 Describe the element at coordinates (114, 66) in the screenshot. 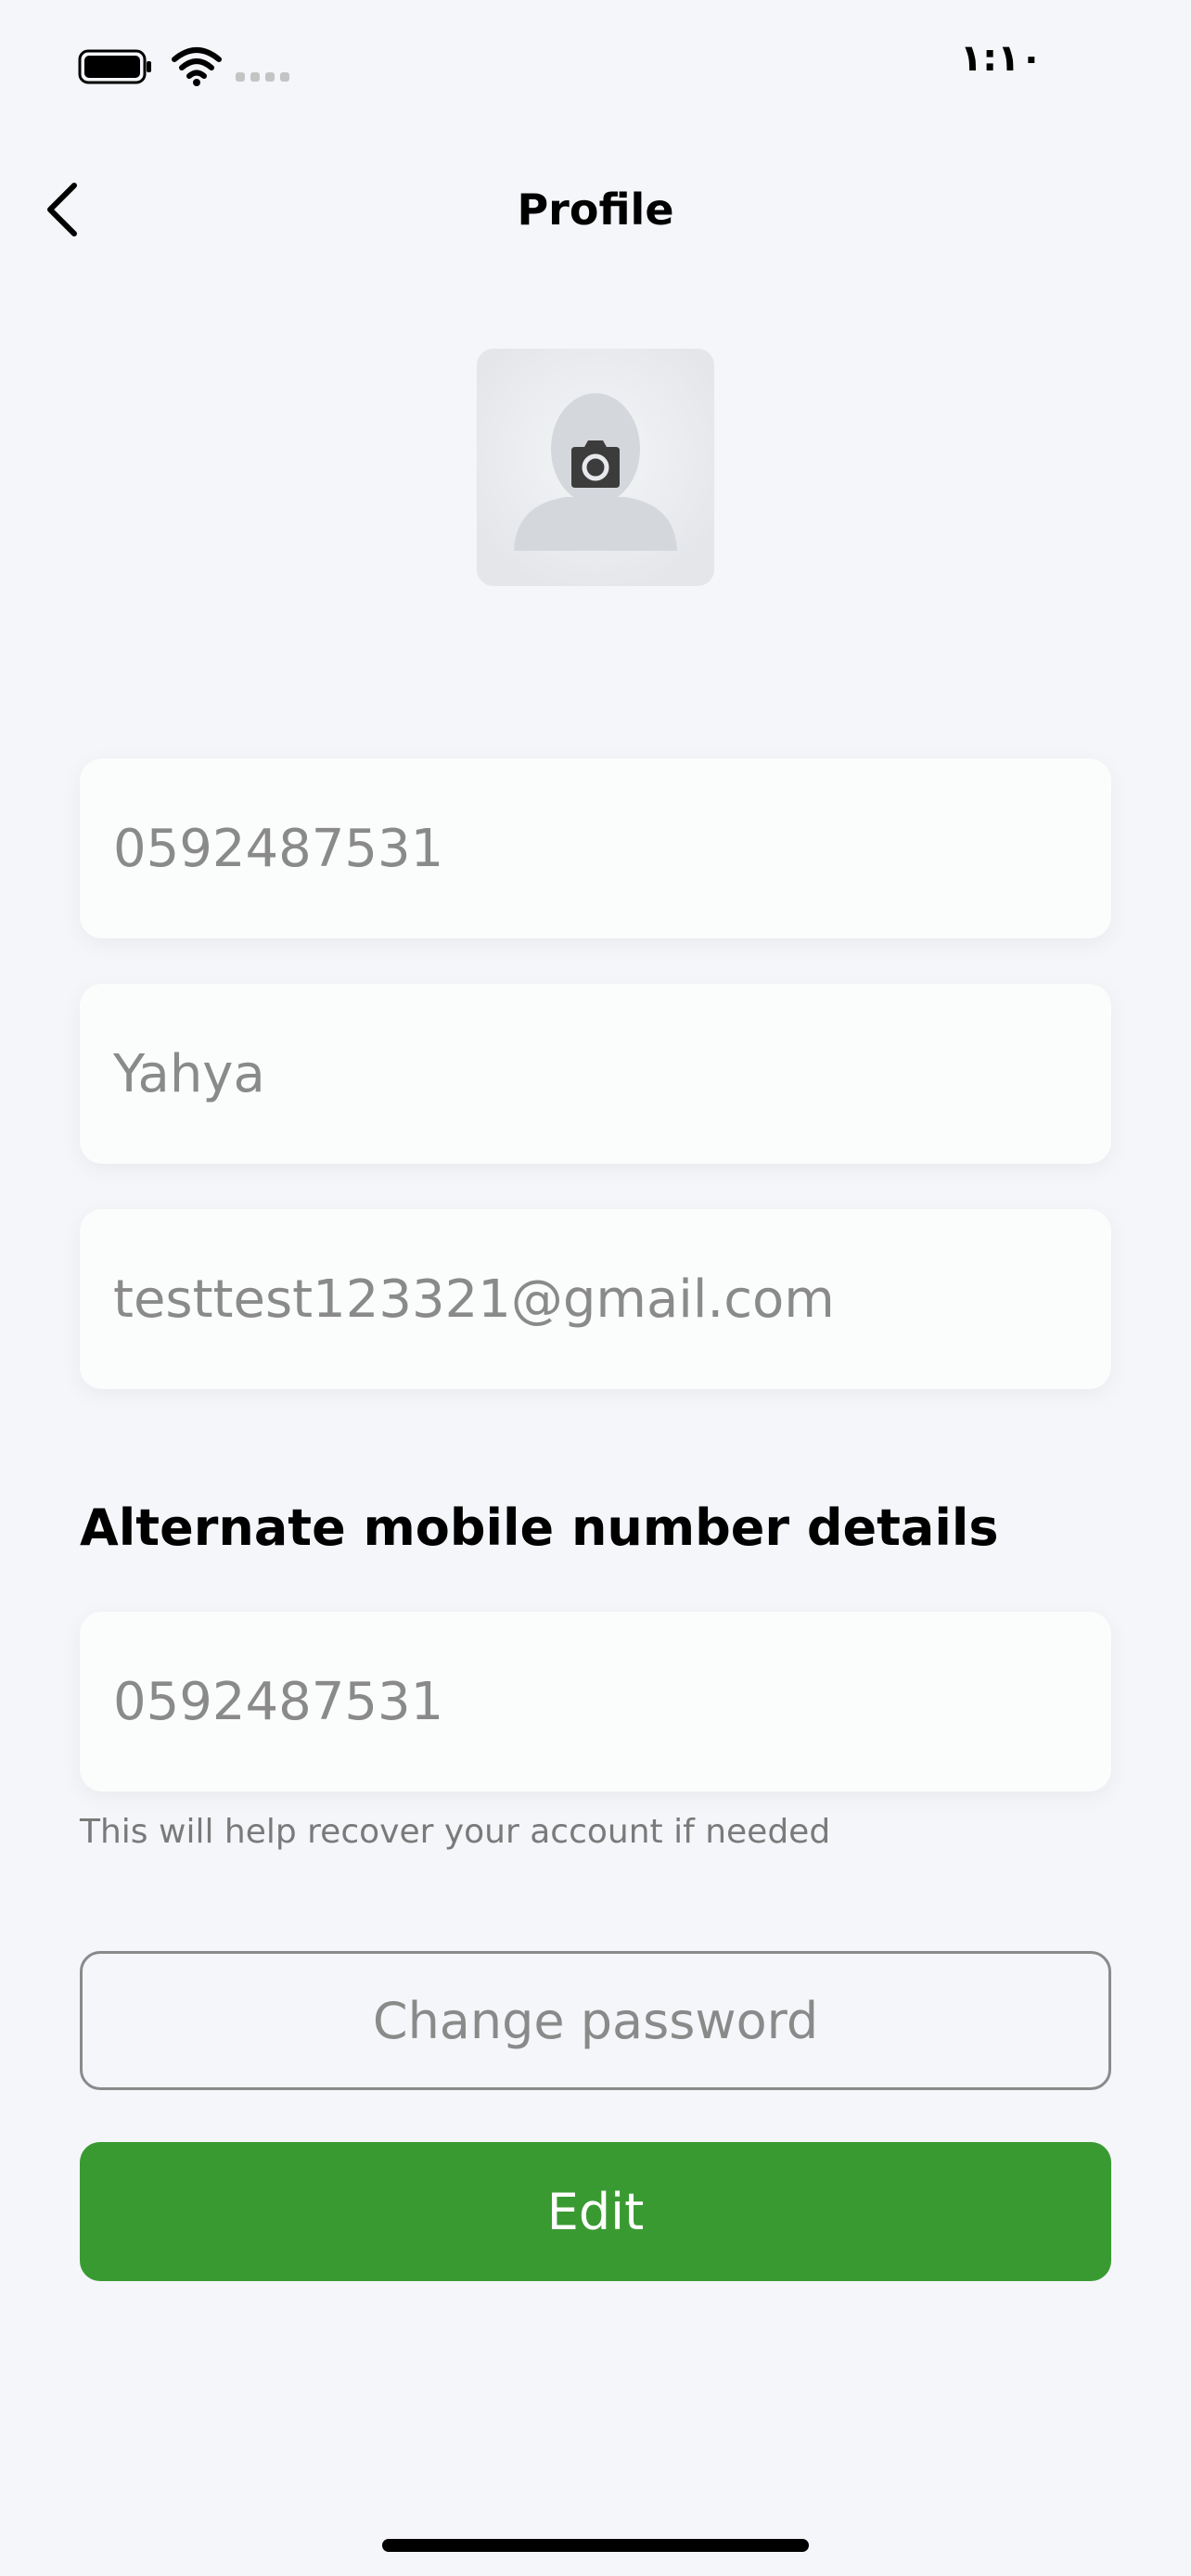

I see `battery-icon` at that location.